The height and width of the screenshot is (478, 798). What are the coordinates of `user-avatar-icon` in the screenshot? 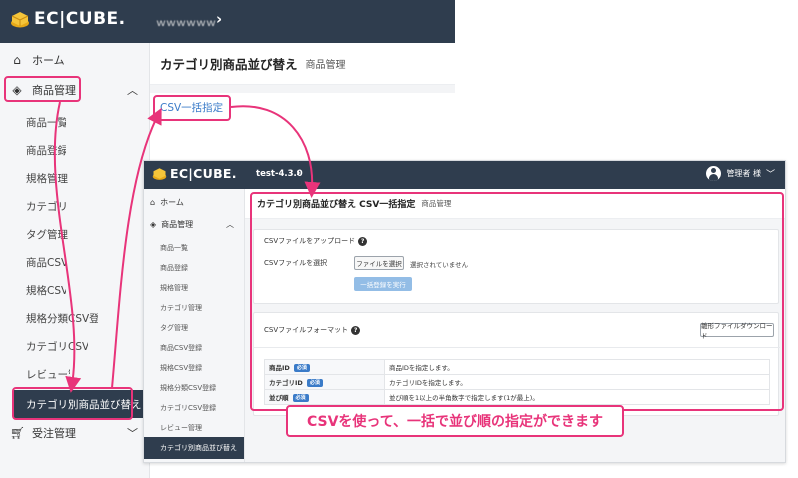 It's located at (714, 173).